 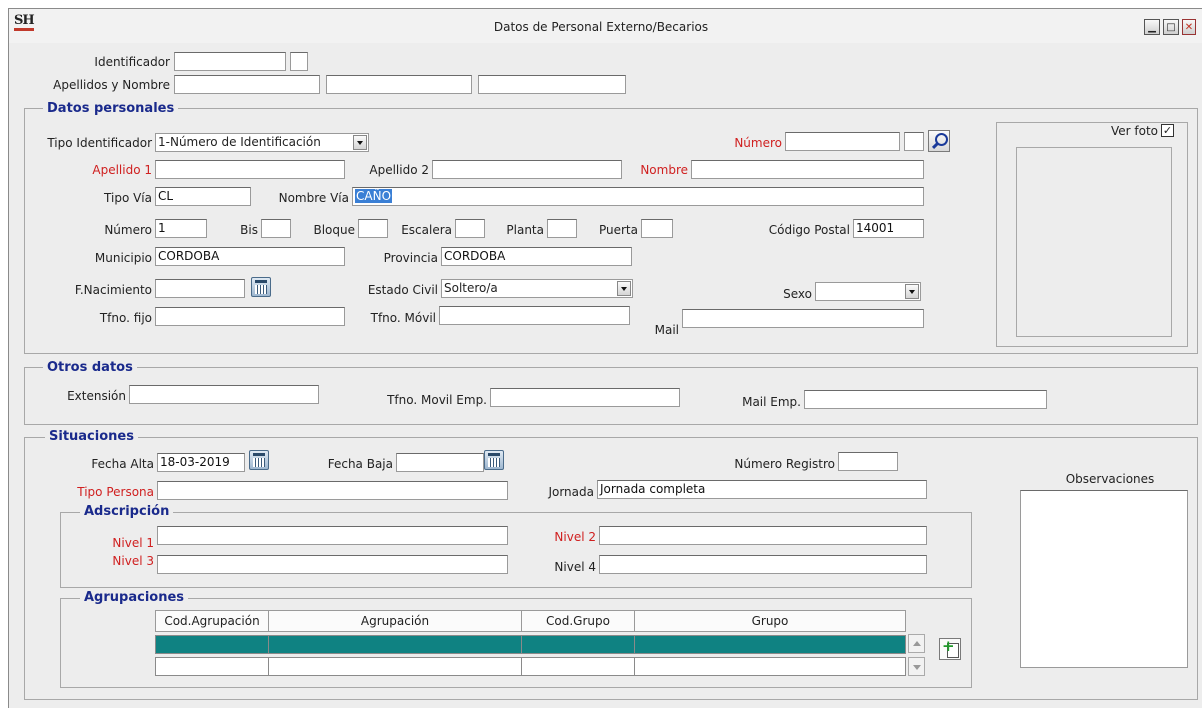 What do you see at coordinates (90, 368) in the screenshot?
I see `otros-datos-title: Otros datos` at bounding box center [90, 368].